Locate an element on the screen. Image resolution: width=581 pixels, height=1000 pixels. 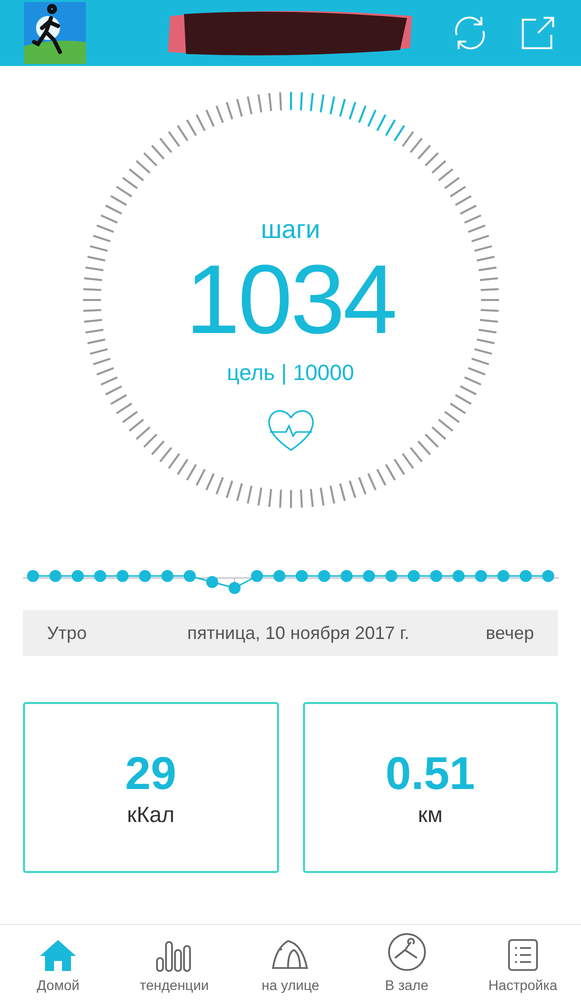
yoga-pose-icon is located at coordinates (406, 952).